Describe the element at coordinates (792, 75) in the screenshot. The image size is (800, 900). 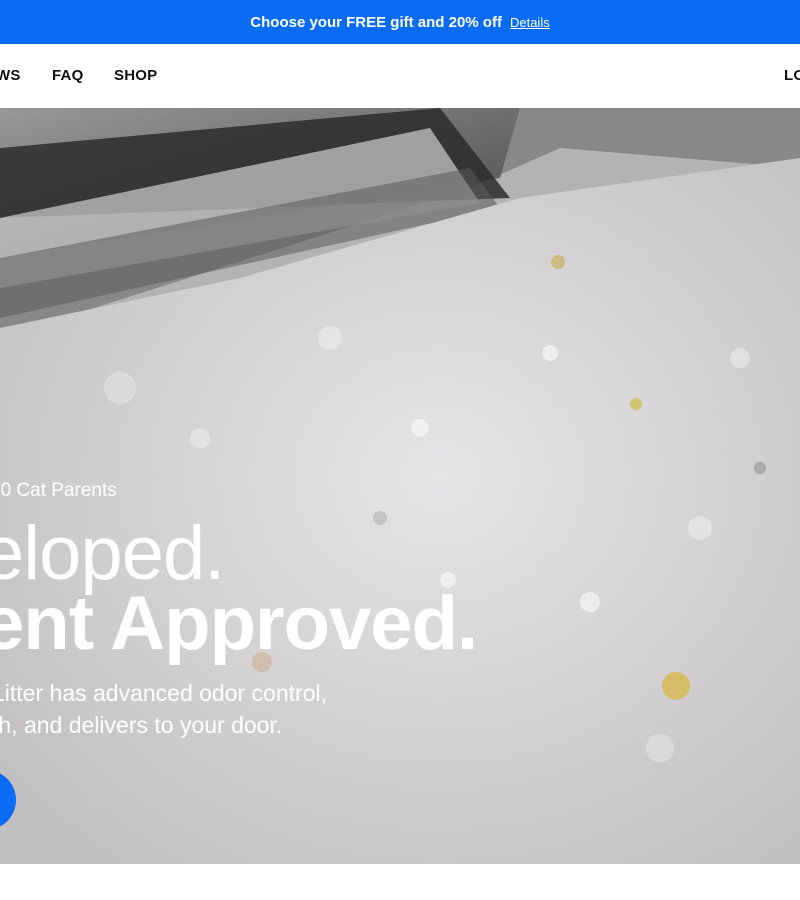
I see `nav-item-login: LO` at that location.